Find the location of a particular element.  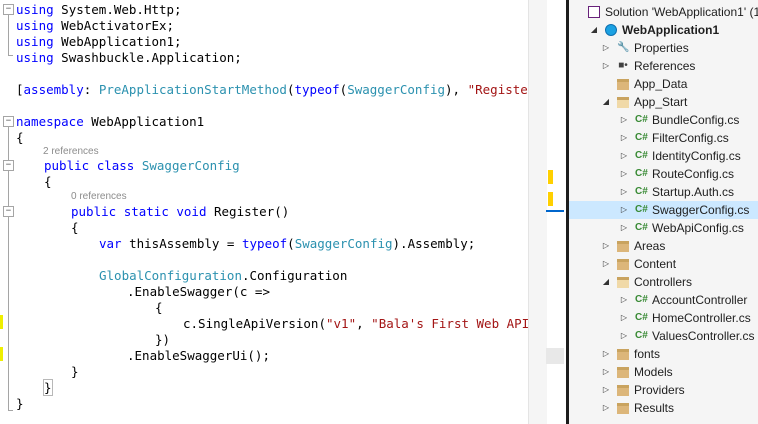

tree-item-bundleconfig-cs: ▷ C# BundleConfig.cs is located at coordinates (663, 120).